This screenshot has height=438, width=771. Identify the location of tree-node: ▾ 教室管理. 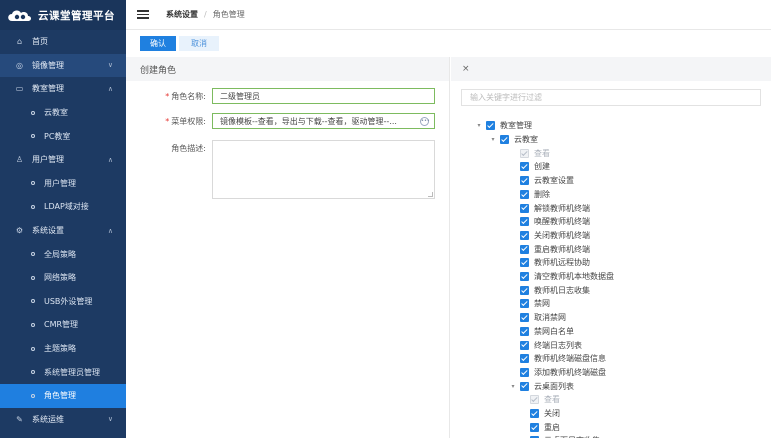
(503, 126).